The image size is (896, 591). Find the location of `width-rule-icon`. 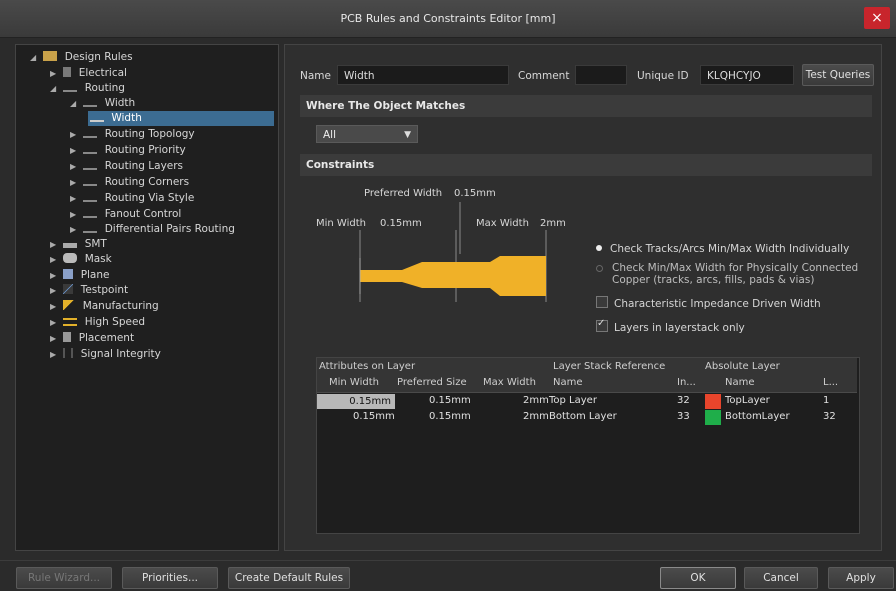

width-rule-icon is located at coordinates (90, 103).